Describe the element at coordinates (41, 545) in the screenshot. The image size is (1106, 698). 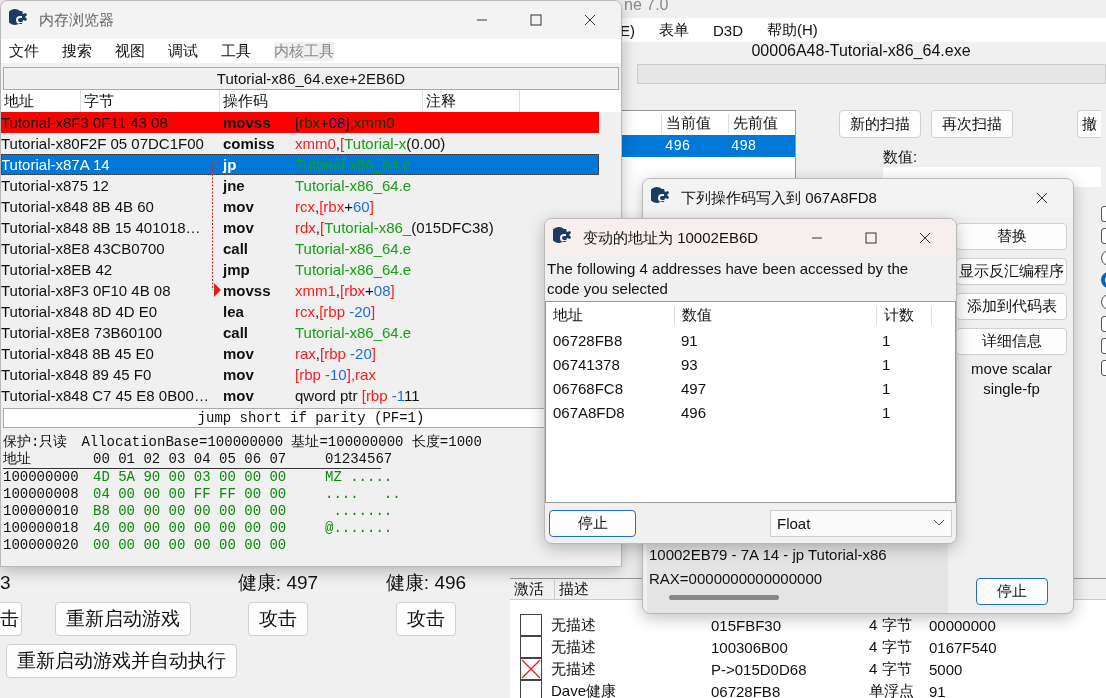
I see `hex-address: 100000020` at that location.